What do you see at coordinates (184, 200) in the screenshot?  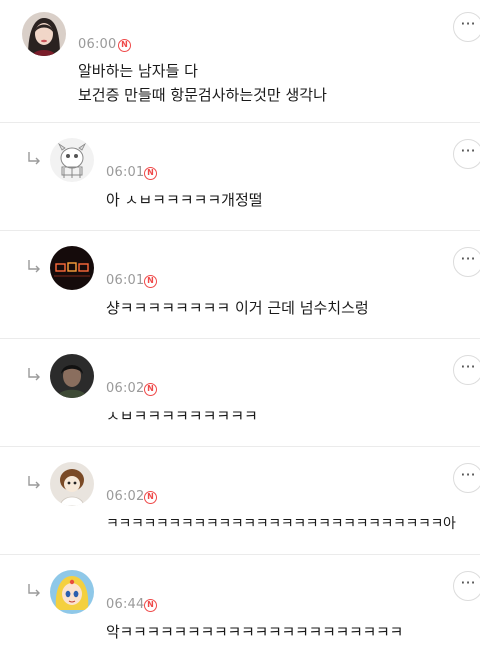 I see `comment-text-line: 아 ㅅㅂㅋㅋㅋㅋㅋ개정떨` at bounding box center [184, 200].